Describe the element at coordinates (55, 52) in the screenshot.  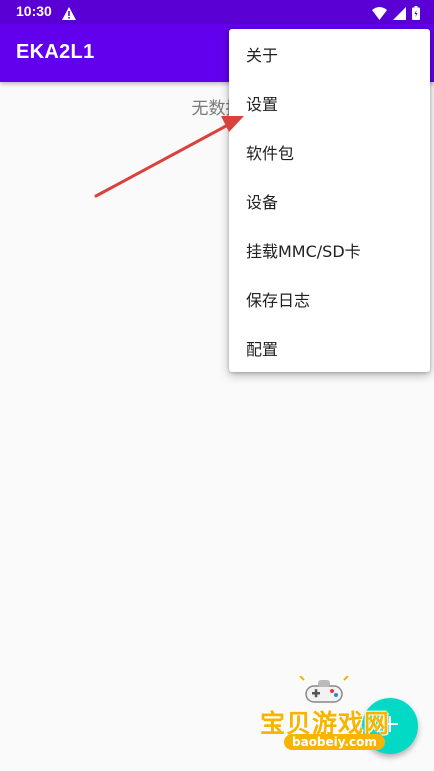
I see `app-title: EKA2L1` at that location.